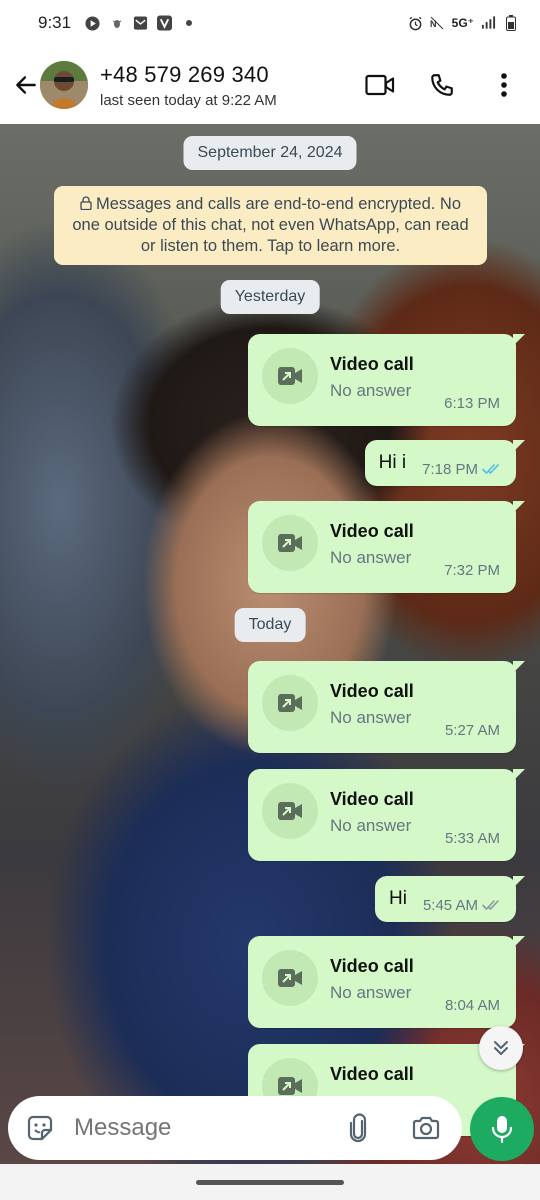 Image resolution: width=540 pixels, height=1200 pixels. What do you see at coordinates (188, 100) in the screenshot?
I see `last-seen-status: last seen today at 9:22 AM` at bounding box center [188, 100].